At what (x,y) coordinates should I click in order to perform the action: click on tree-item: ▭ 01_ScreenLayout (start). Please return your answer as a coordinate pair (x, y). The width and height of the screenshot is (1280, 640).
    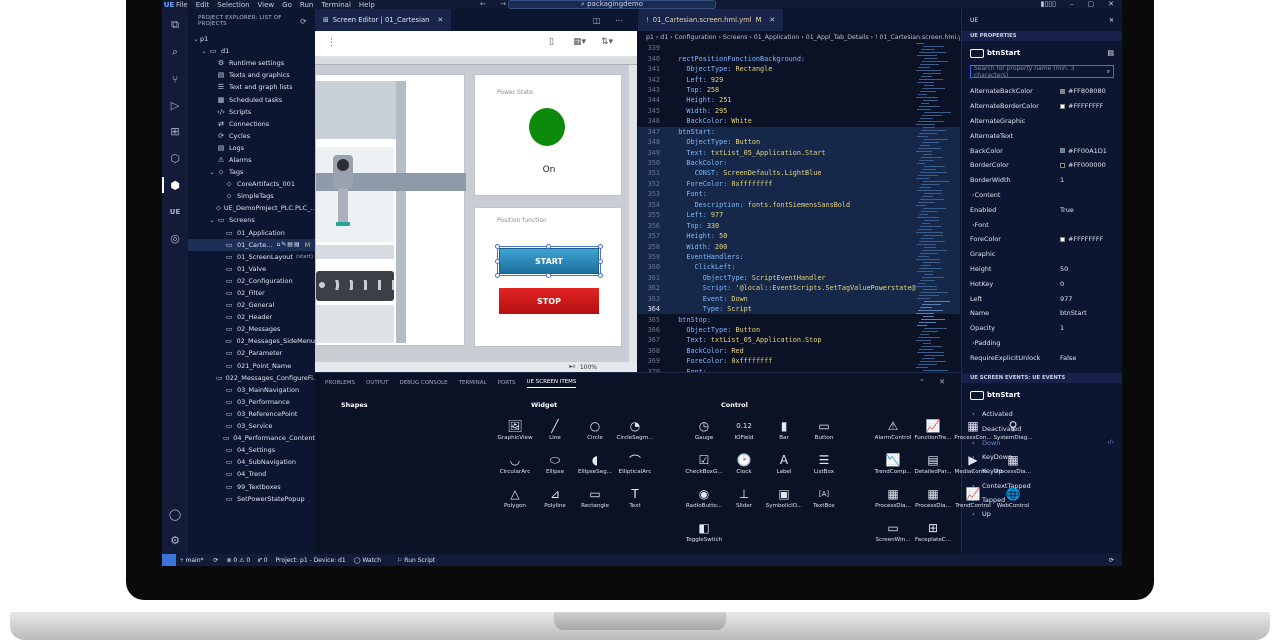
    Looking at the image, I should click on (251, 257).